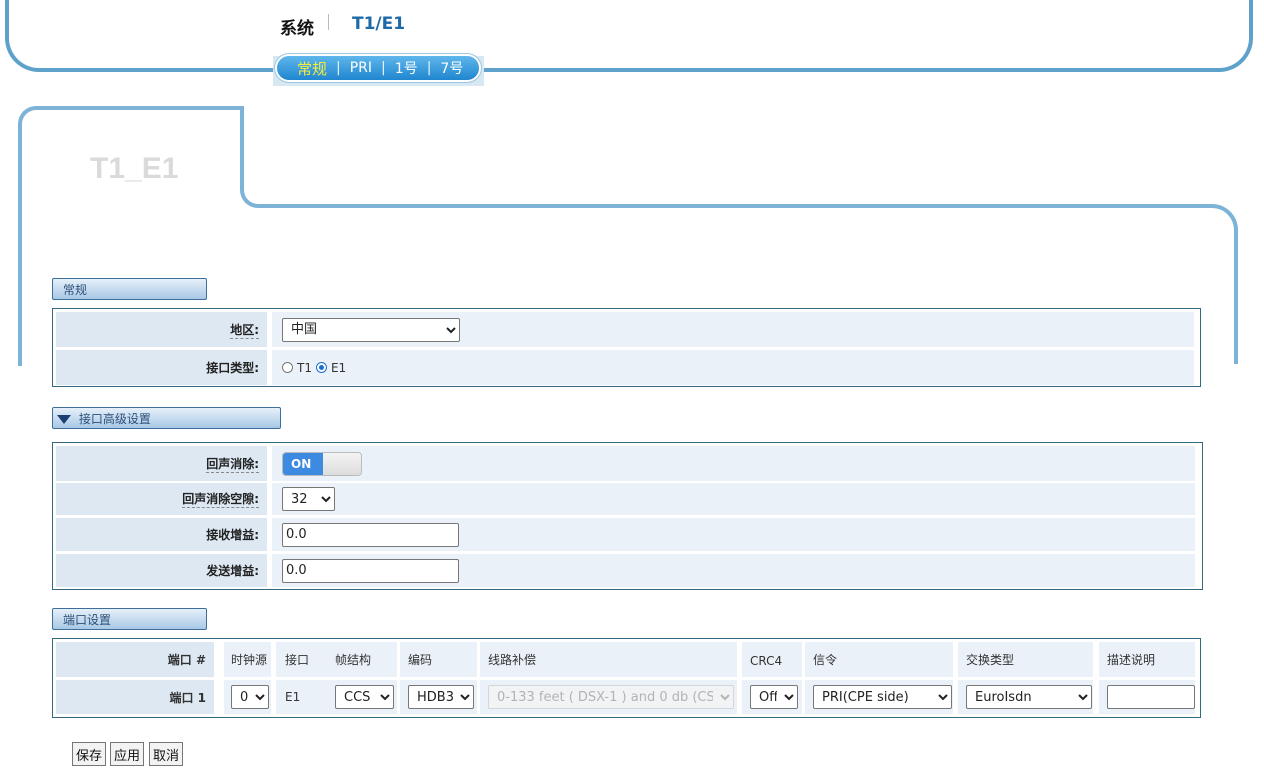 Image resolution: width=1264 pixels, height=774 pixels. What do you see at coordinates (321, 367) in the screenshot?
I see `radio-e1-dot` at bounding box center [321, 367].